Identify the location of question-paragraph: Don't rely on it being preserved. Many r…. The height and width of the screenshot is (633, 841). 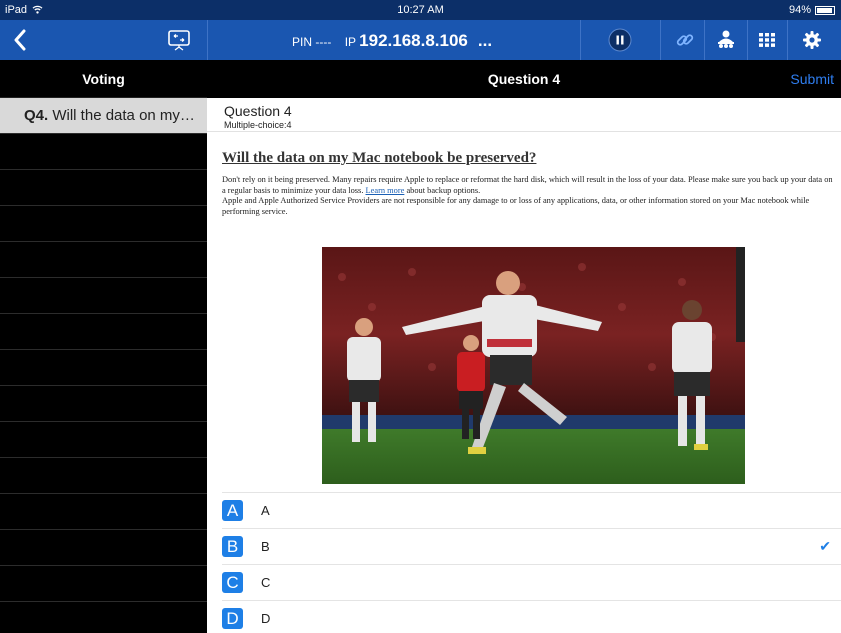
(529, 185).